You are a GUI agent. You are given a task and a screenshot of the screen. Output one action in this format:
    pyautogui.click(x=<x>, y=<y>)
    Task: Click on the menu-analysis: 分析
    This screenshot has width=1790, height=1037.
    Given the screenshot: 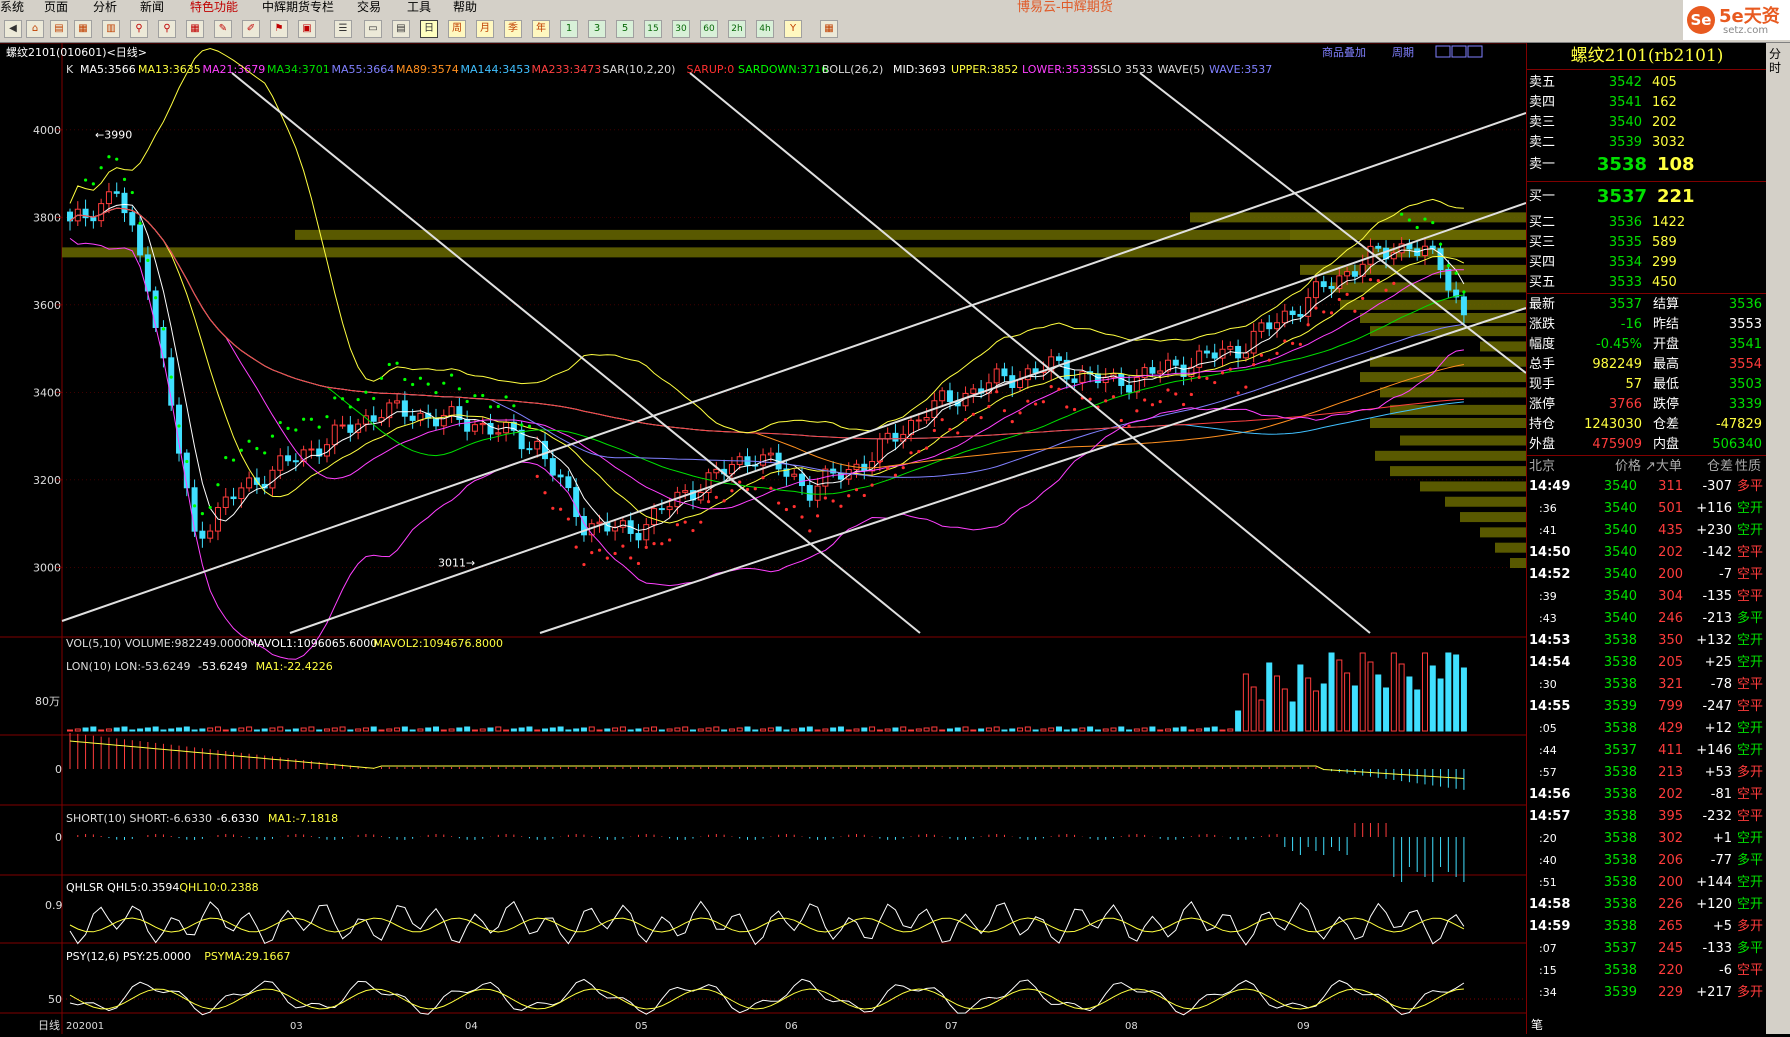 What is the action you would take?
    pyautogui.click(x=105, y=7)
    